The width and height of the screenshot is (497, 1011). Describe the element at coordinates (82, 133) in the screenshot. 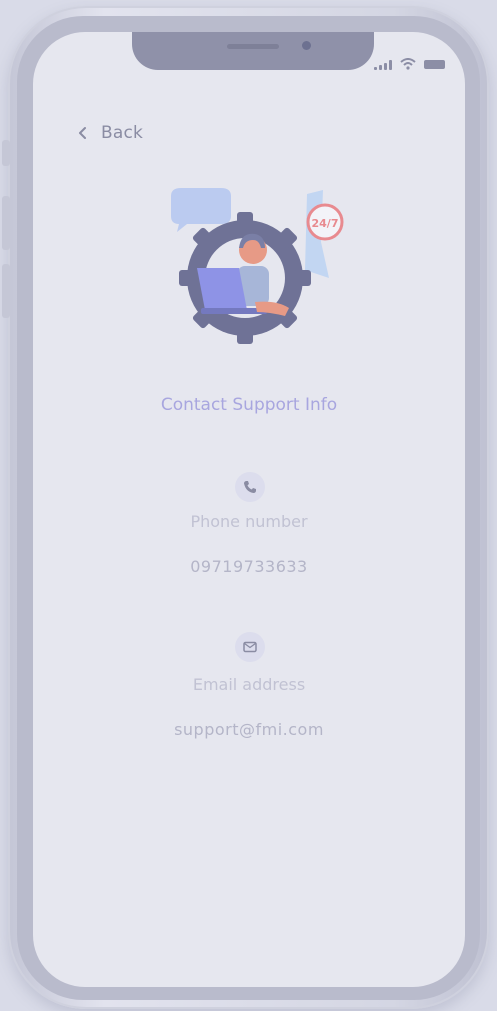

I see `chevron-left-icon` at that location.